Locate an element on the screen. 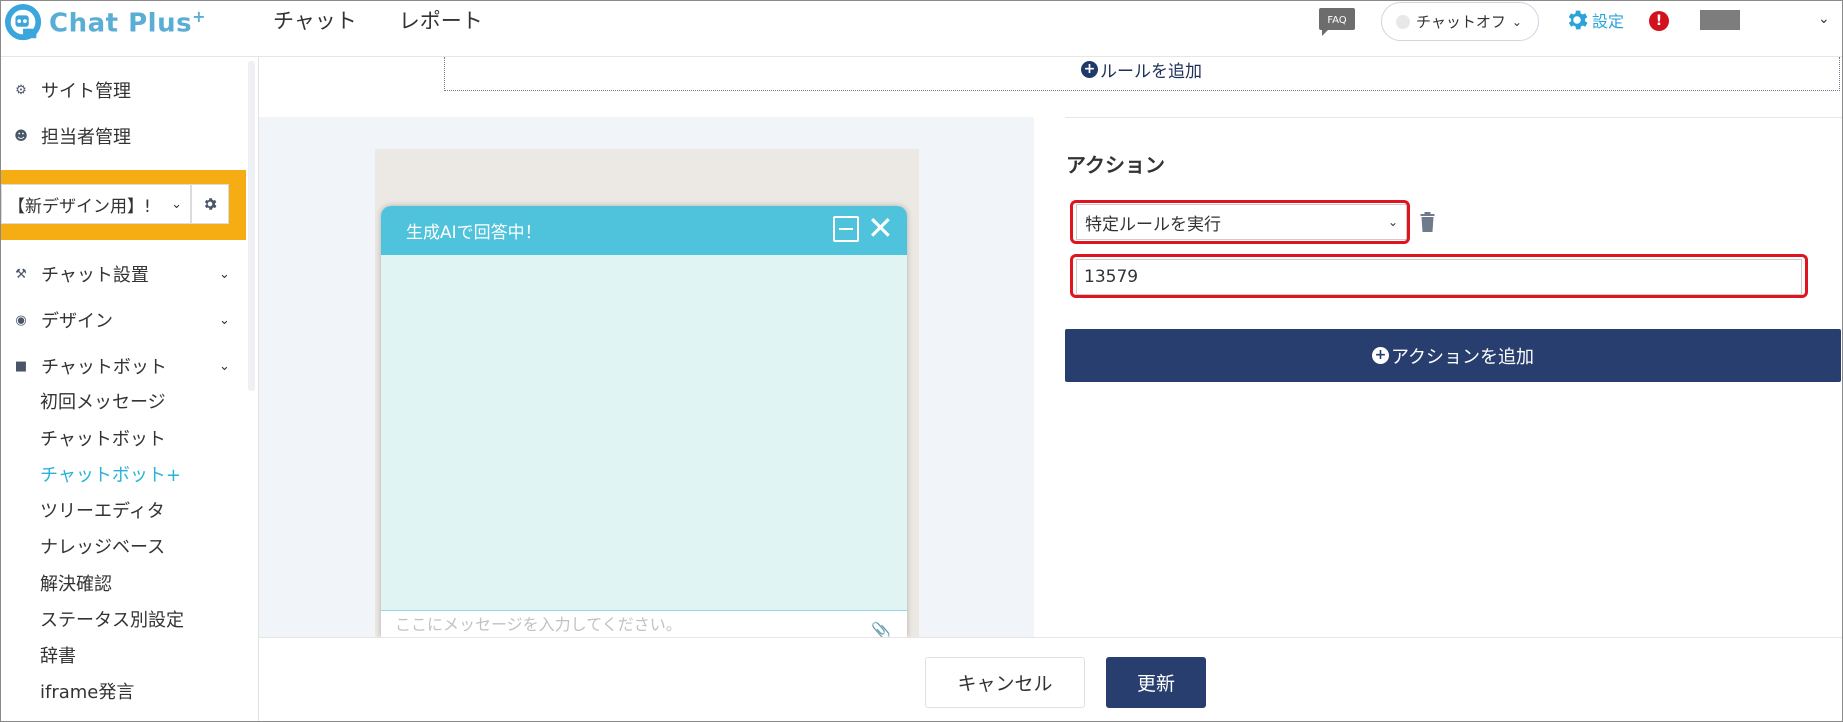 The image size is (1843, 722). update-button: 更新 is located at coordinates (1156, 682).